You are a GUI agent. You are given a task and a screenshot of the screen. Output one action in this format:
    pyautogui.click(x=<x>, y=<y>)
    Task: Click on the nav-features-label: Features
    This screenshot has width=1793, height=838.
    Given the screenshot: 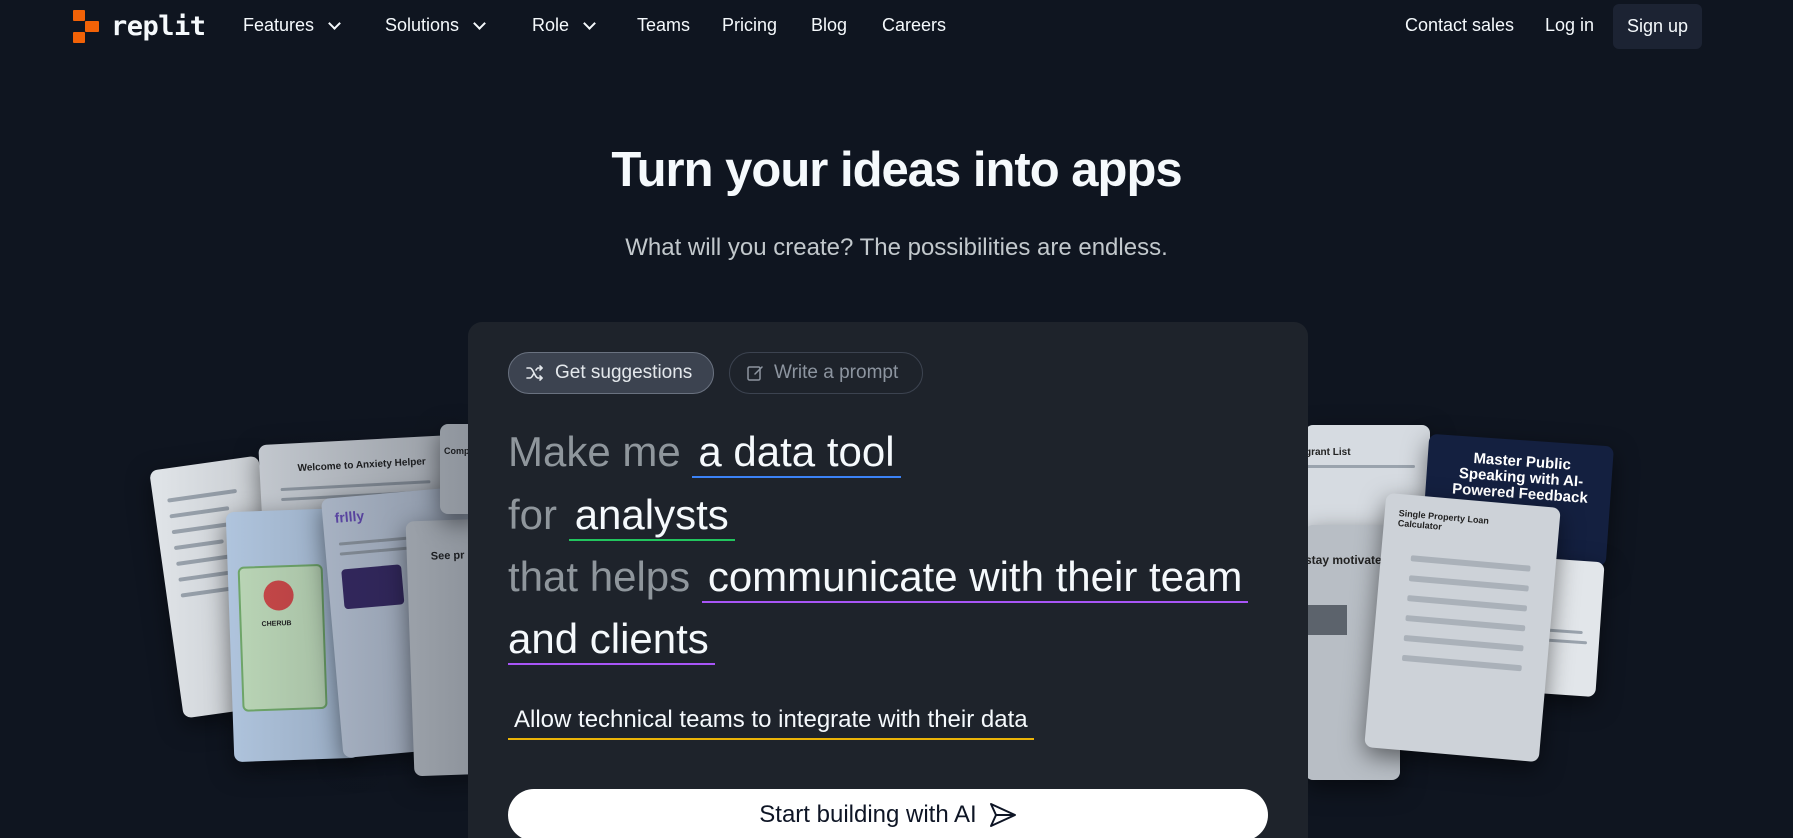 What is the action you would take?
    pyautogui.click(x=279, y=25)
    